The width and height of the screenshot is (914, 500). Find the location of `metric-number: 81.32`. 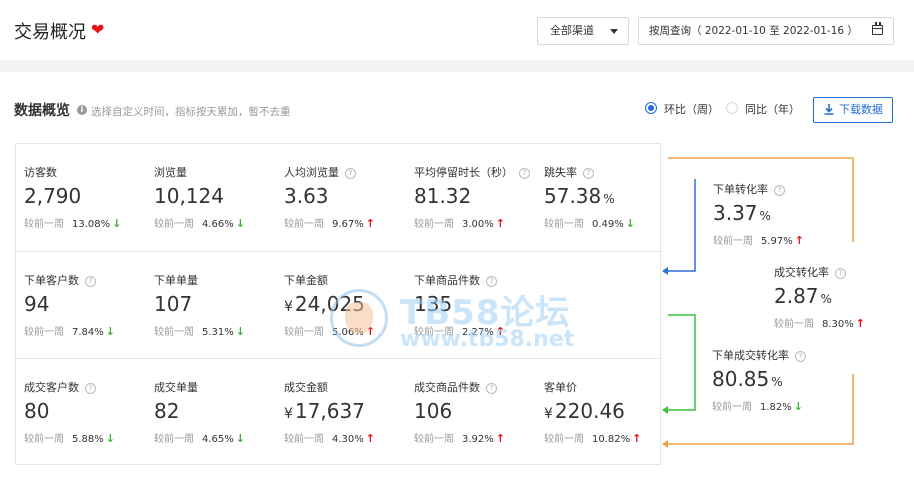

metric-number: 81.32 is located at coordinates (443, 196).